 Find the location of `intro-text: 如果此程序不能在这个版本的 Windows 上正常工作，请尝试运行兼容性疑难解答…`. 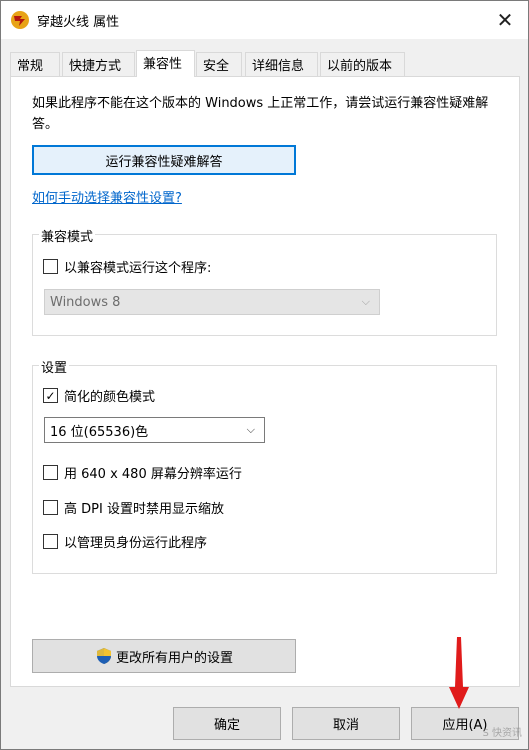

intro-text: 如果此程序不能在这个版本的 Windows 上正常工作，请尝试运行兼容性疑难解答… is located at coordinates (260, 114).